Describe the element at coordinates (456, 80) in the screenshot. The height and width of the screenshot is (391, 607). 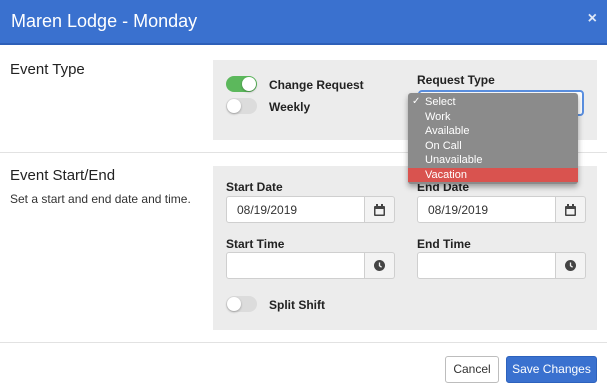
I see `request-type-label: Request Type` at that location.